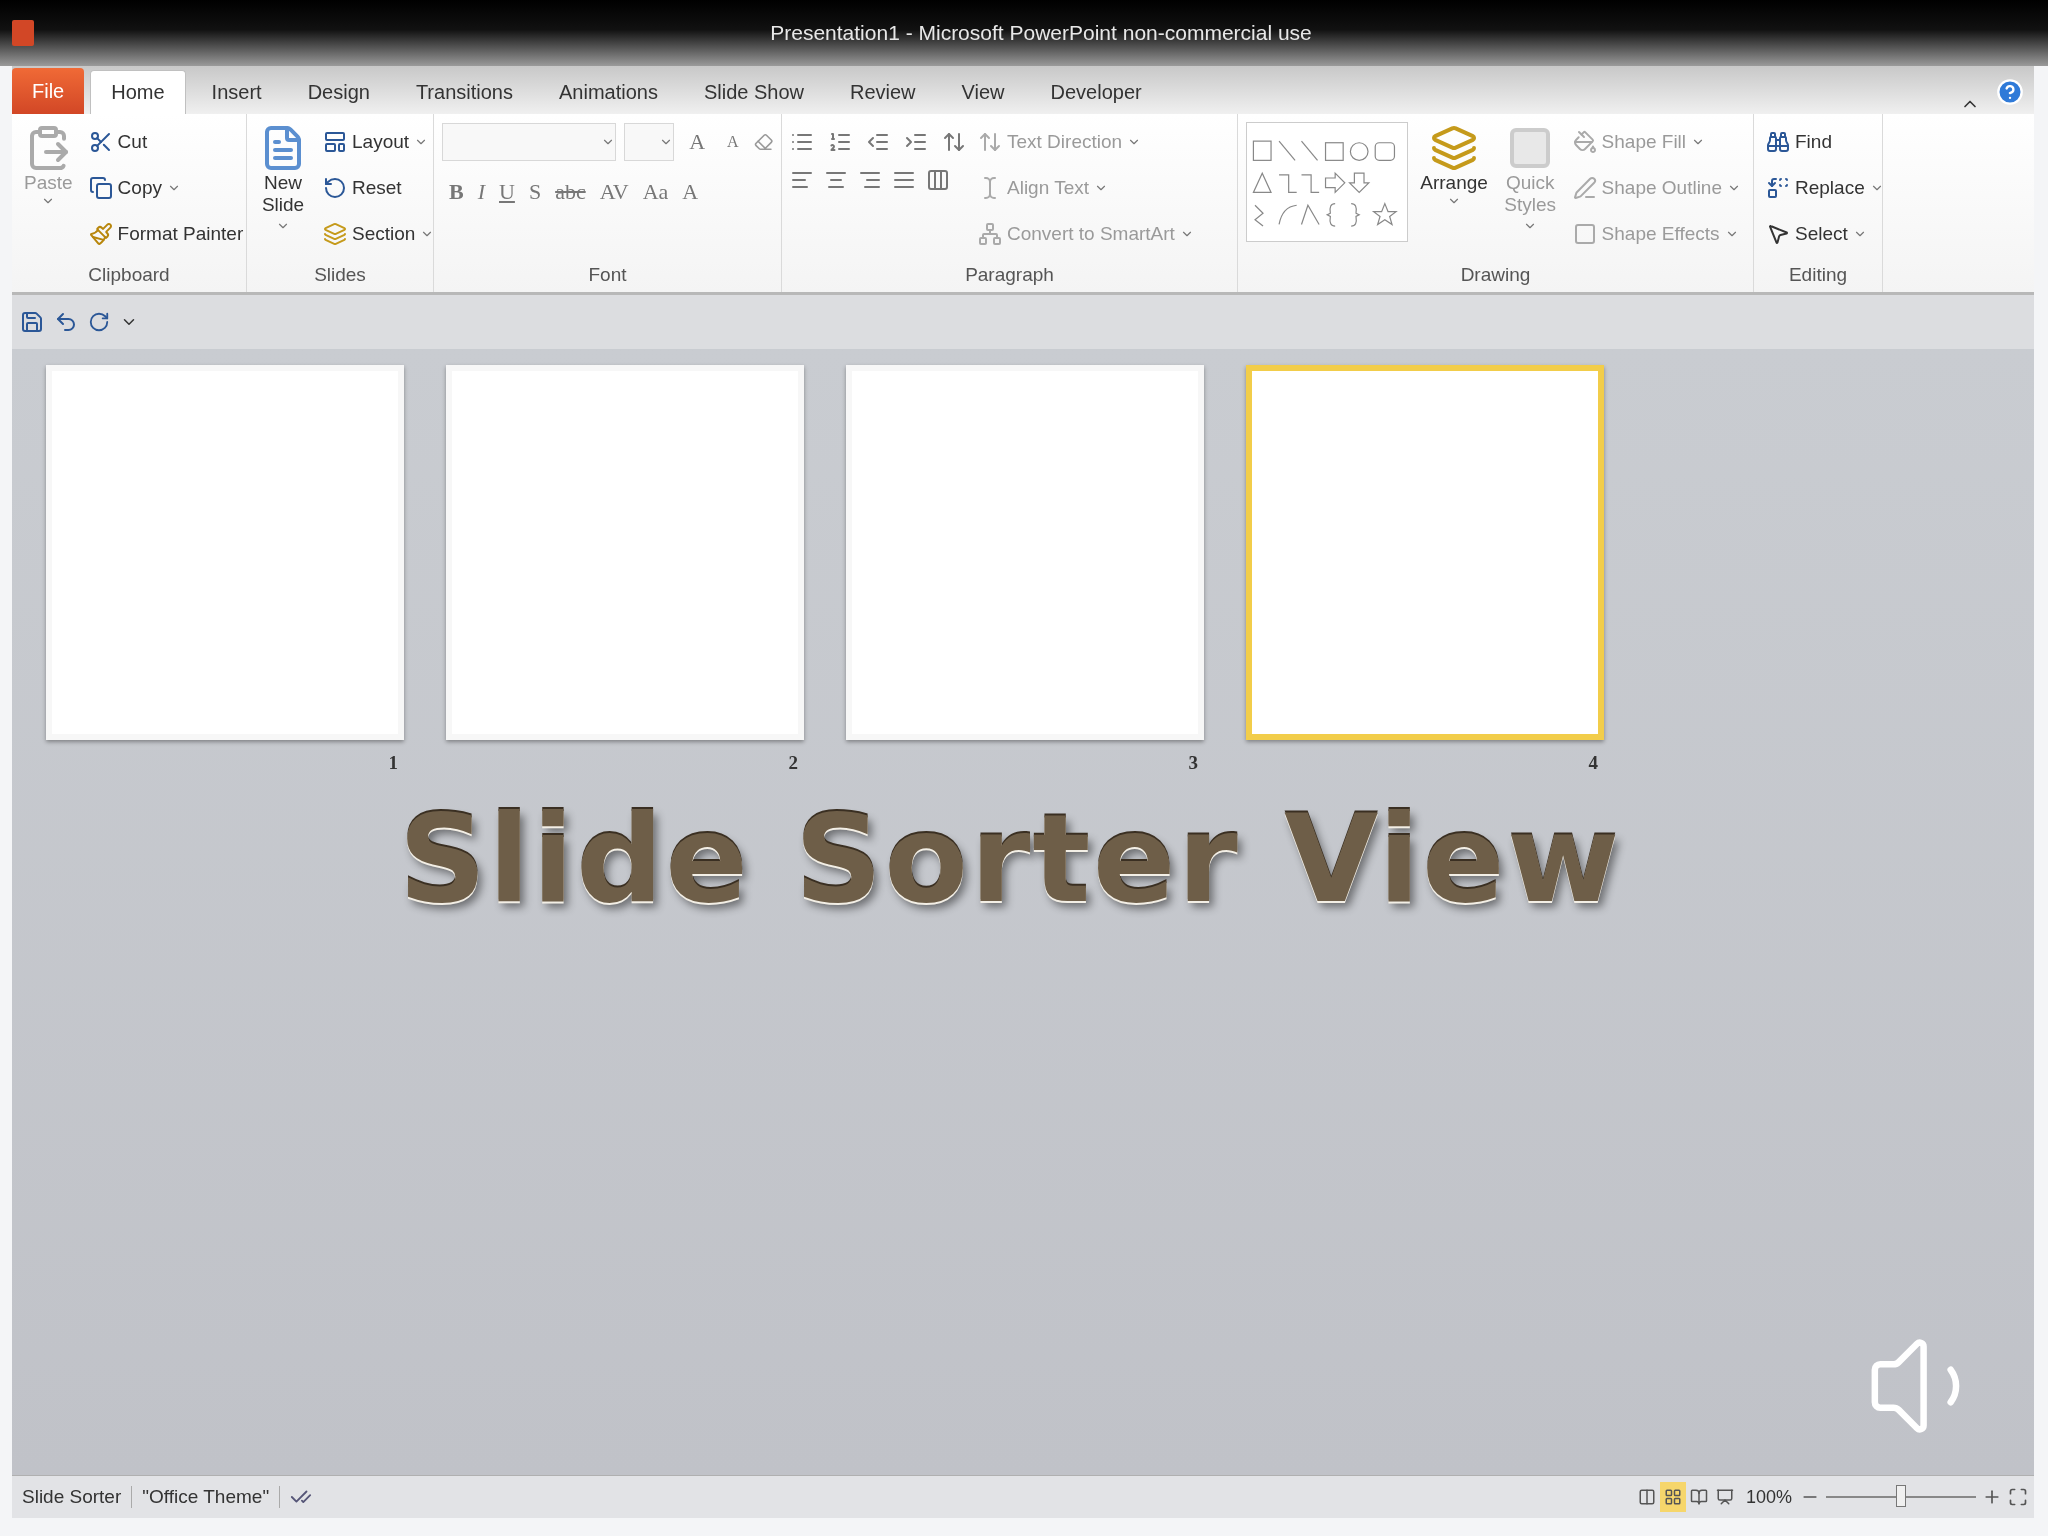 Image resolution: width=2048 pixels, height=1536 pixels. I want to click on font-format-button: U, so click(507, 192).